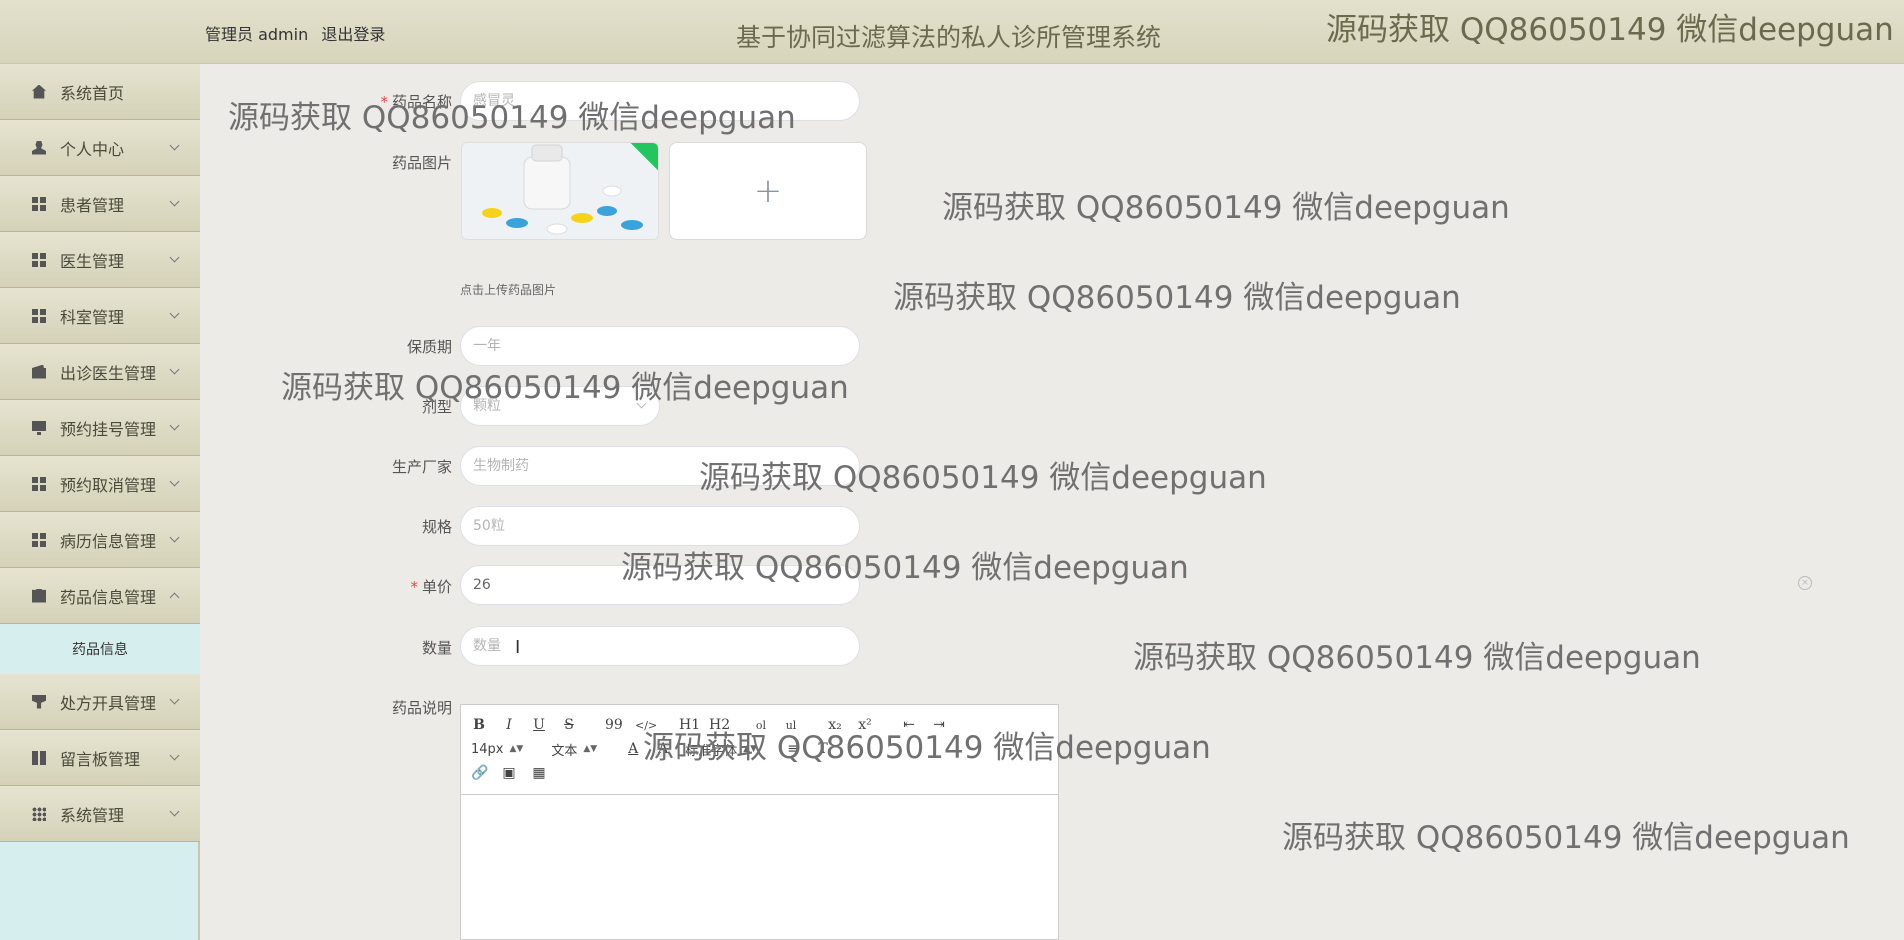 Image resolution: width=1904 pixels, height=940 pixels. I want to click on pills-image, so click(560, 191).